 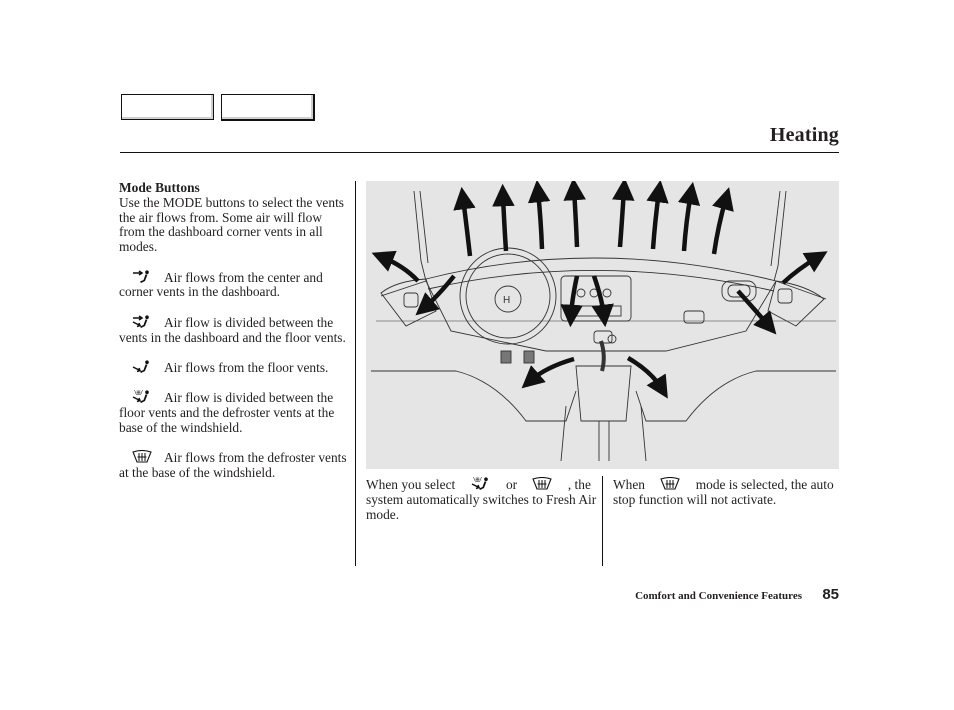 I want to click on mode-description: Air flows from the floor vents., so click(x=233, y=368).